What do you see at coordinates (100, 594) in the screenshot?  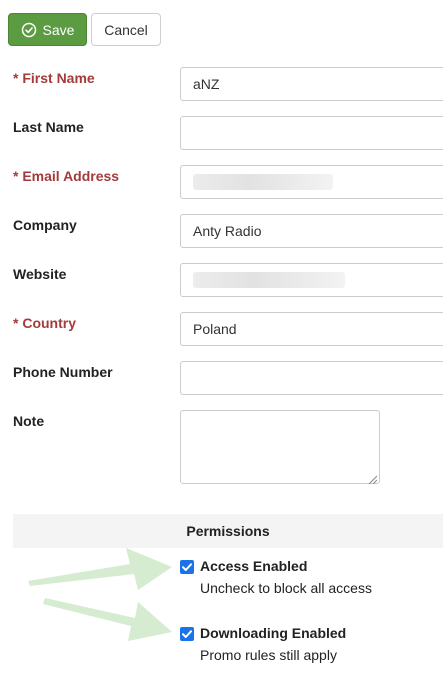 I see `callout-arrows` at bounding box center [100, 594].